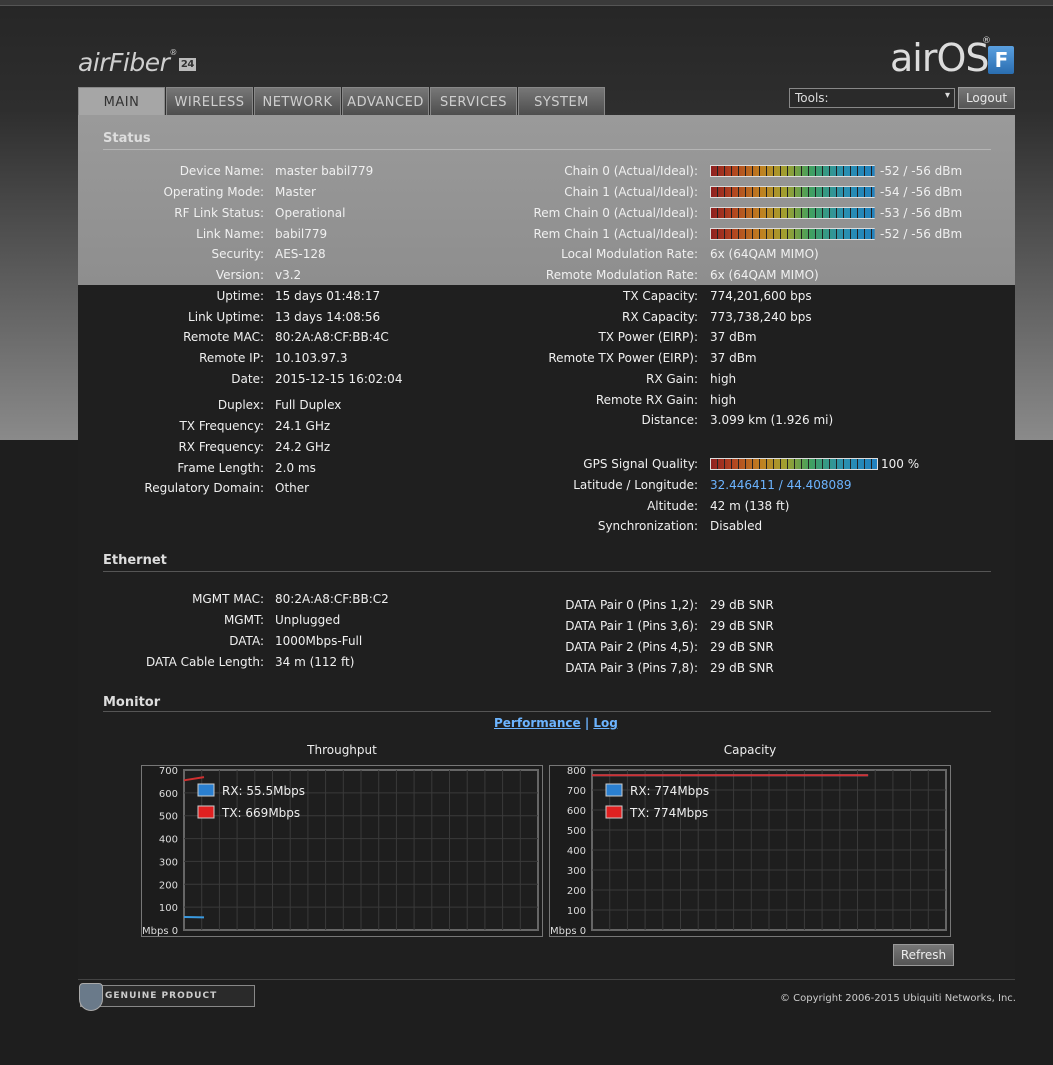 The image size is (1053, 1065). What do you see at coordinates (631, 192) in the screenshot?
I see `chain-1-actual-ideal-label: Chain 1 (Actual/Ideal):` at bounding box center [631, 192].